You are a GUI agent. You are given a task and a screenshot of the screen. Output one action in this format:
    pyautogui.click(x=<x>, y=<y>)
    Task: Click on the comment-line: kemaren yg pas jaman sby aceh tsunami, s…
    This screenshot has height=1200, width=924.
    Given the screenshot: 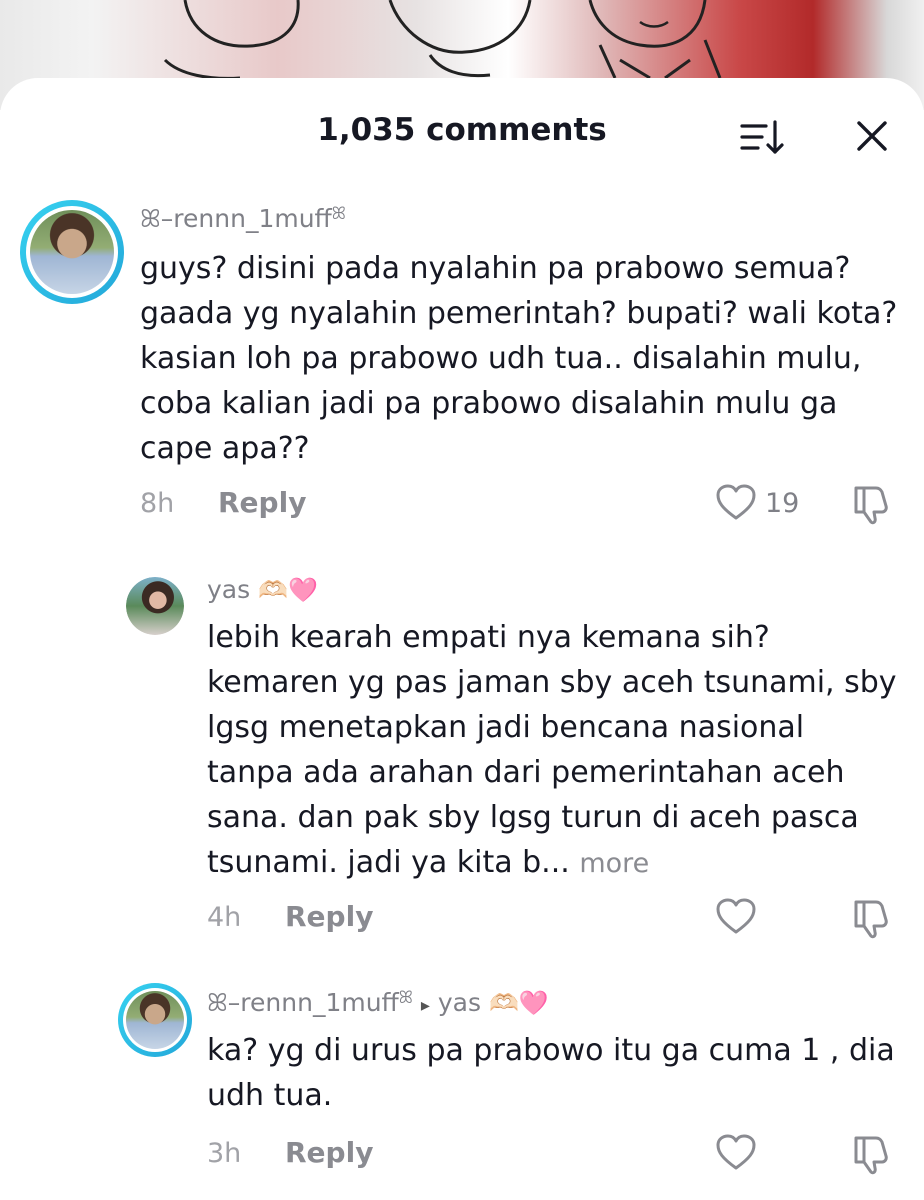 What is the action you would take?
    pyautogui.click(x=552, y=682)
    